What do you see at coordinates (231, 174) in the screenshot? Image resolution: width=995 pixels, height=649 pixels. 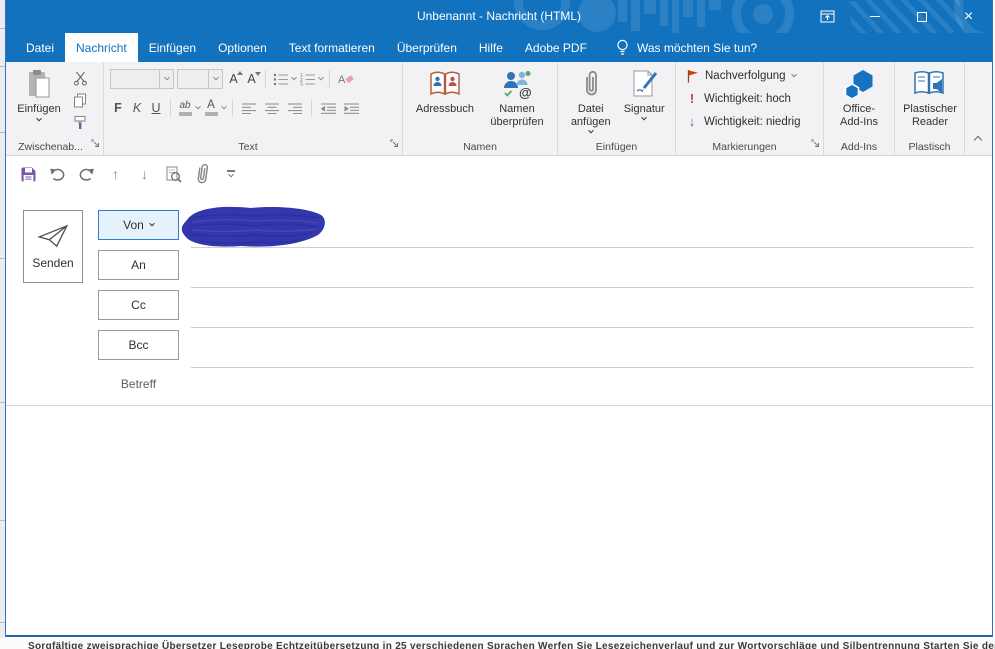 I see `customize-quick-access-button` at bounding box center [231, 174].